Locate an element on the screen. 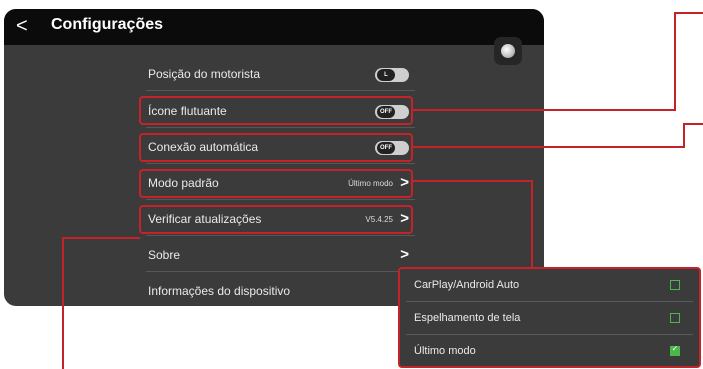 The height and width of the screenshot is (369, 703). floating-ball-icon is located at coordinates (508, 51).